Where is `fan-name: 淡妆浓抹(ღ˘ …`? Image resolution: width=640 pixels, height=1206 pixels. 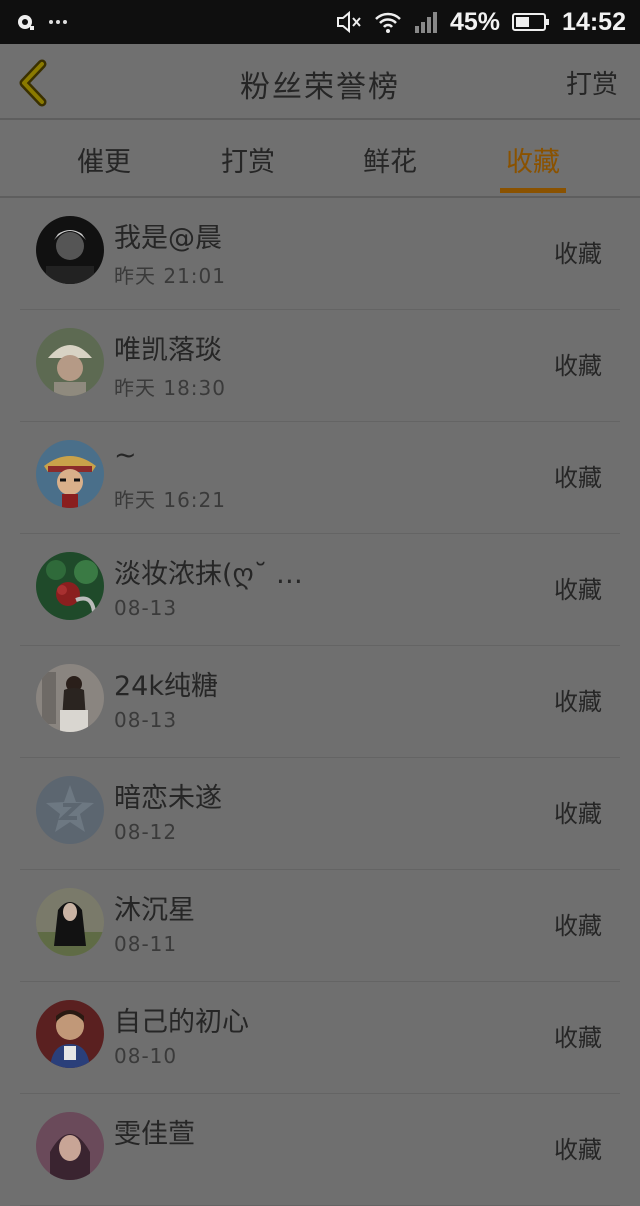 fan-name: 淡妆浓抹(ღ˘ … is located at coordinates (208, 574).